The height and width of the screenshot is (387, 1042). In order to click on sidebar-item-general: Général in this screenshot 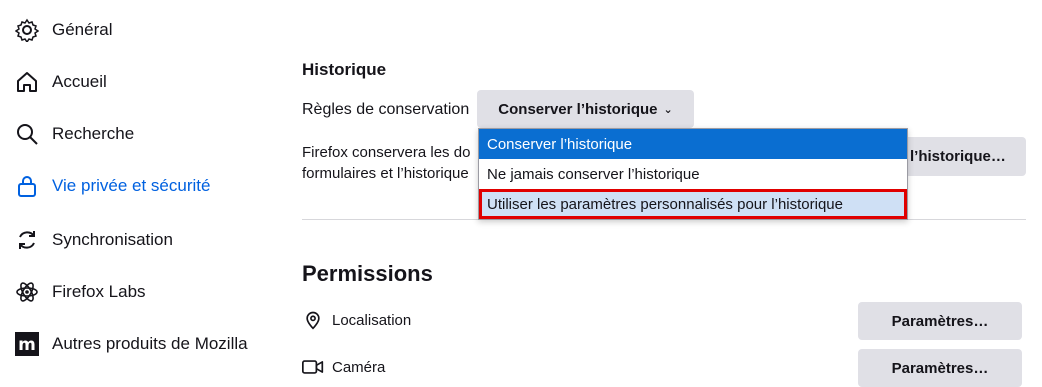, I will do `click(63, 30)`.